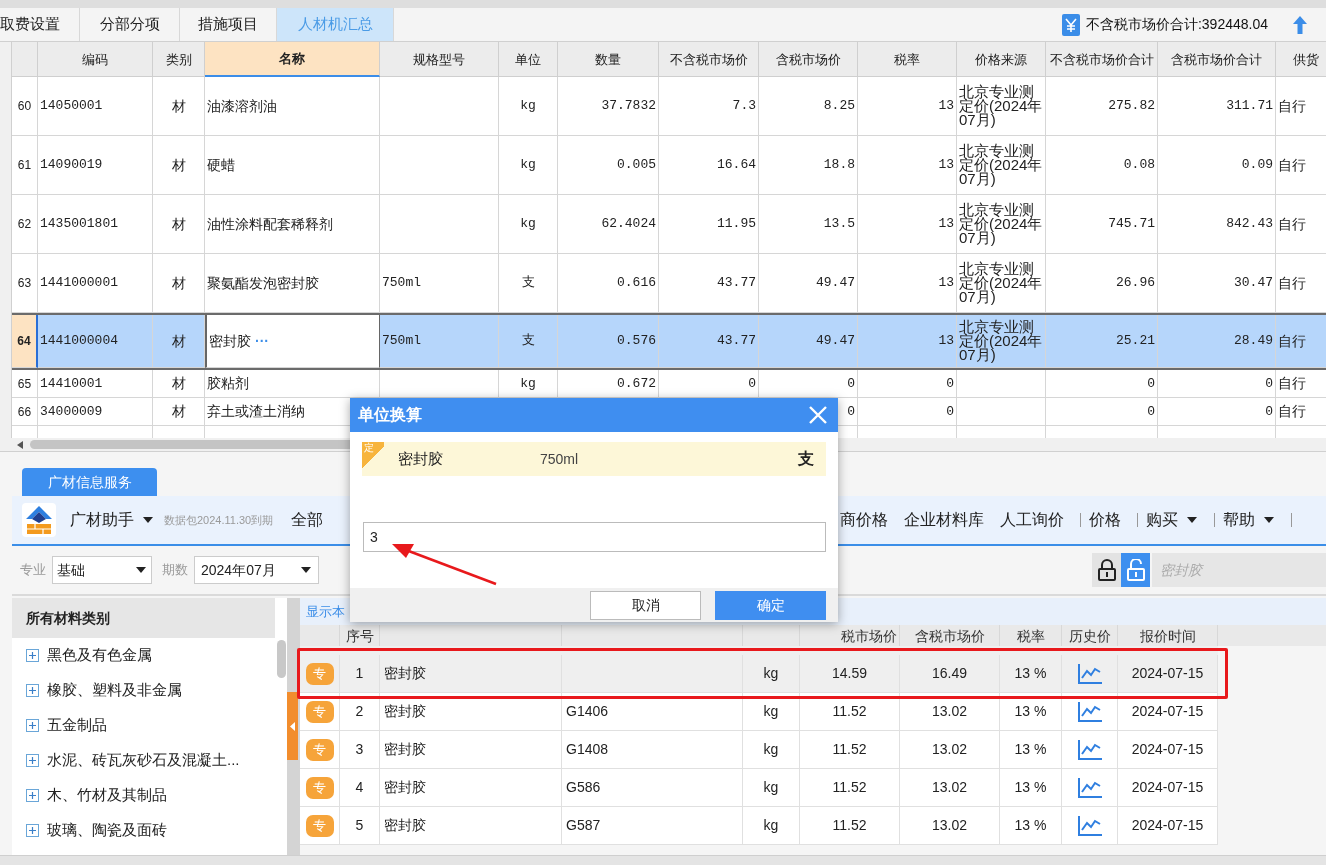 The image size is (1326, 865). I want to click on collapse-handle, so click(292, 726).